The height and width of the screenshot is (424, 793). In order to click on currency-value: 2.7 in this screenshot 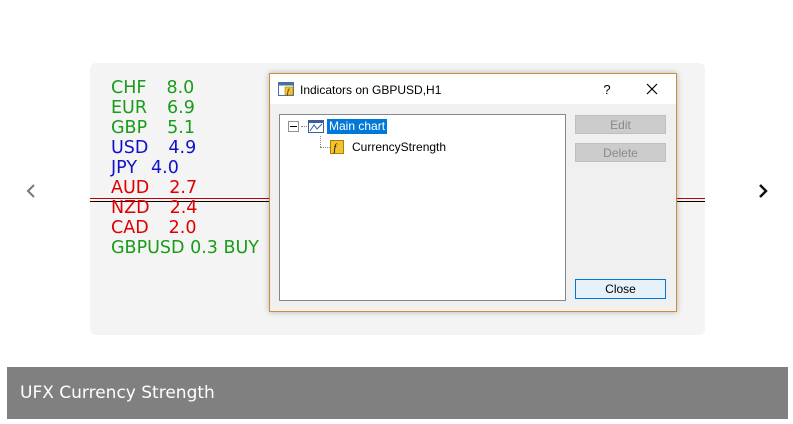, I will do `click(183, 188)`.